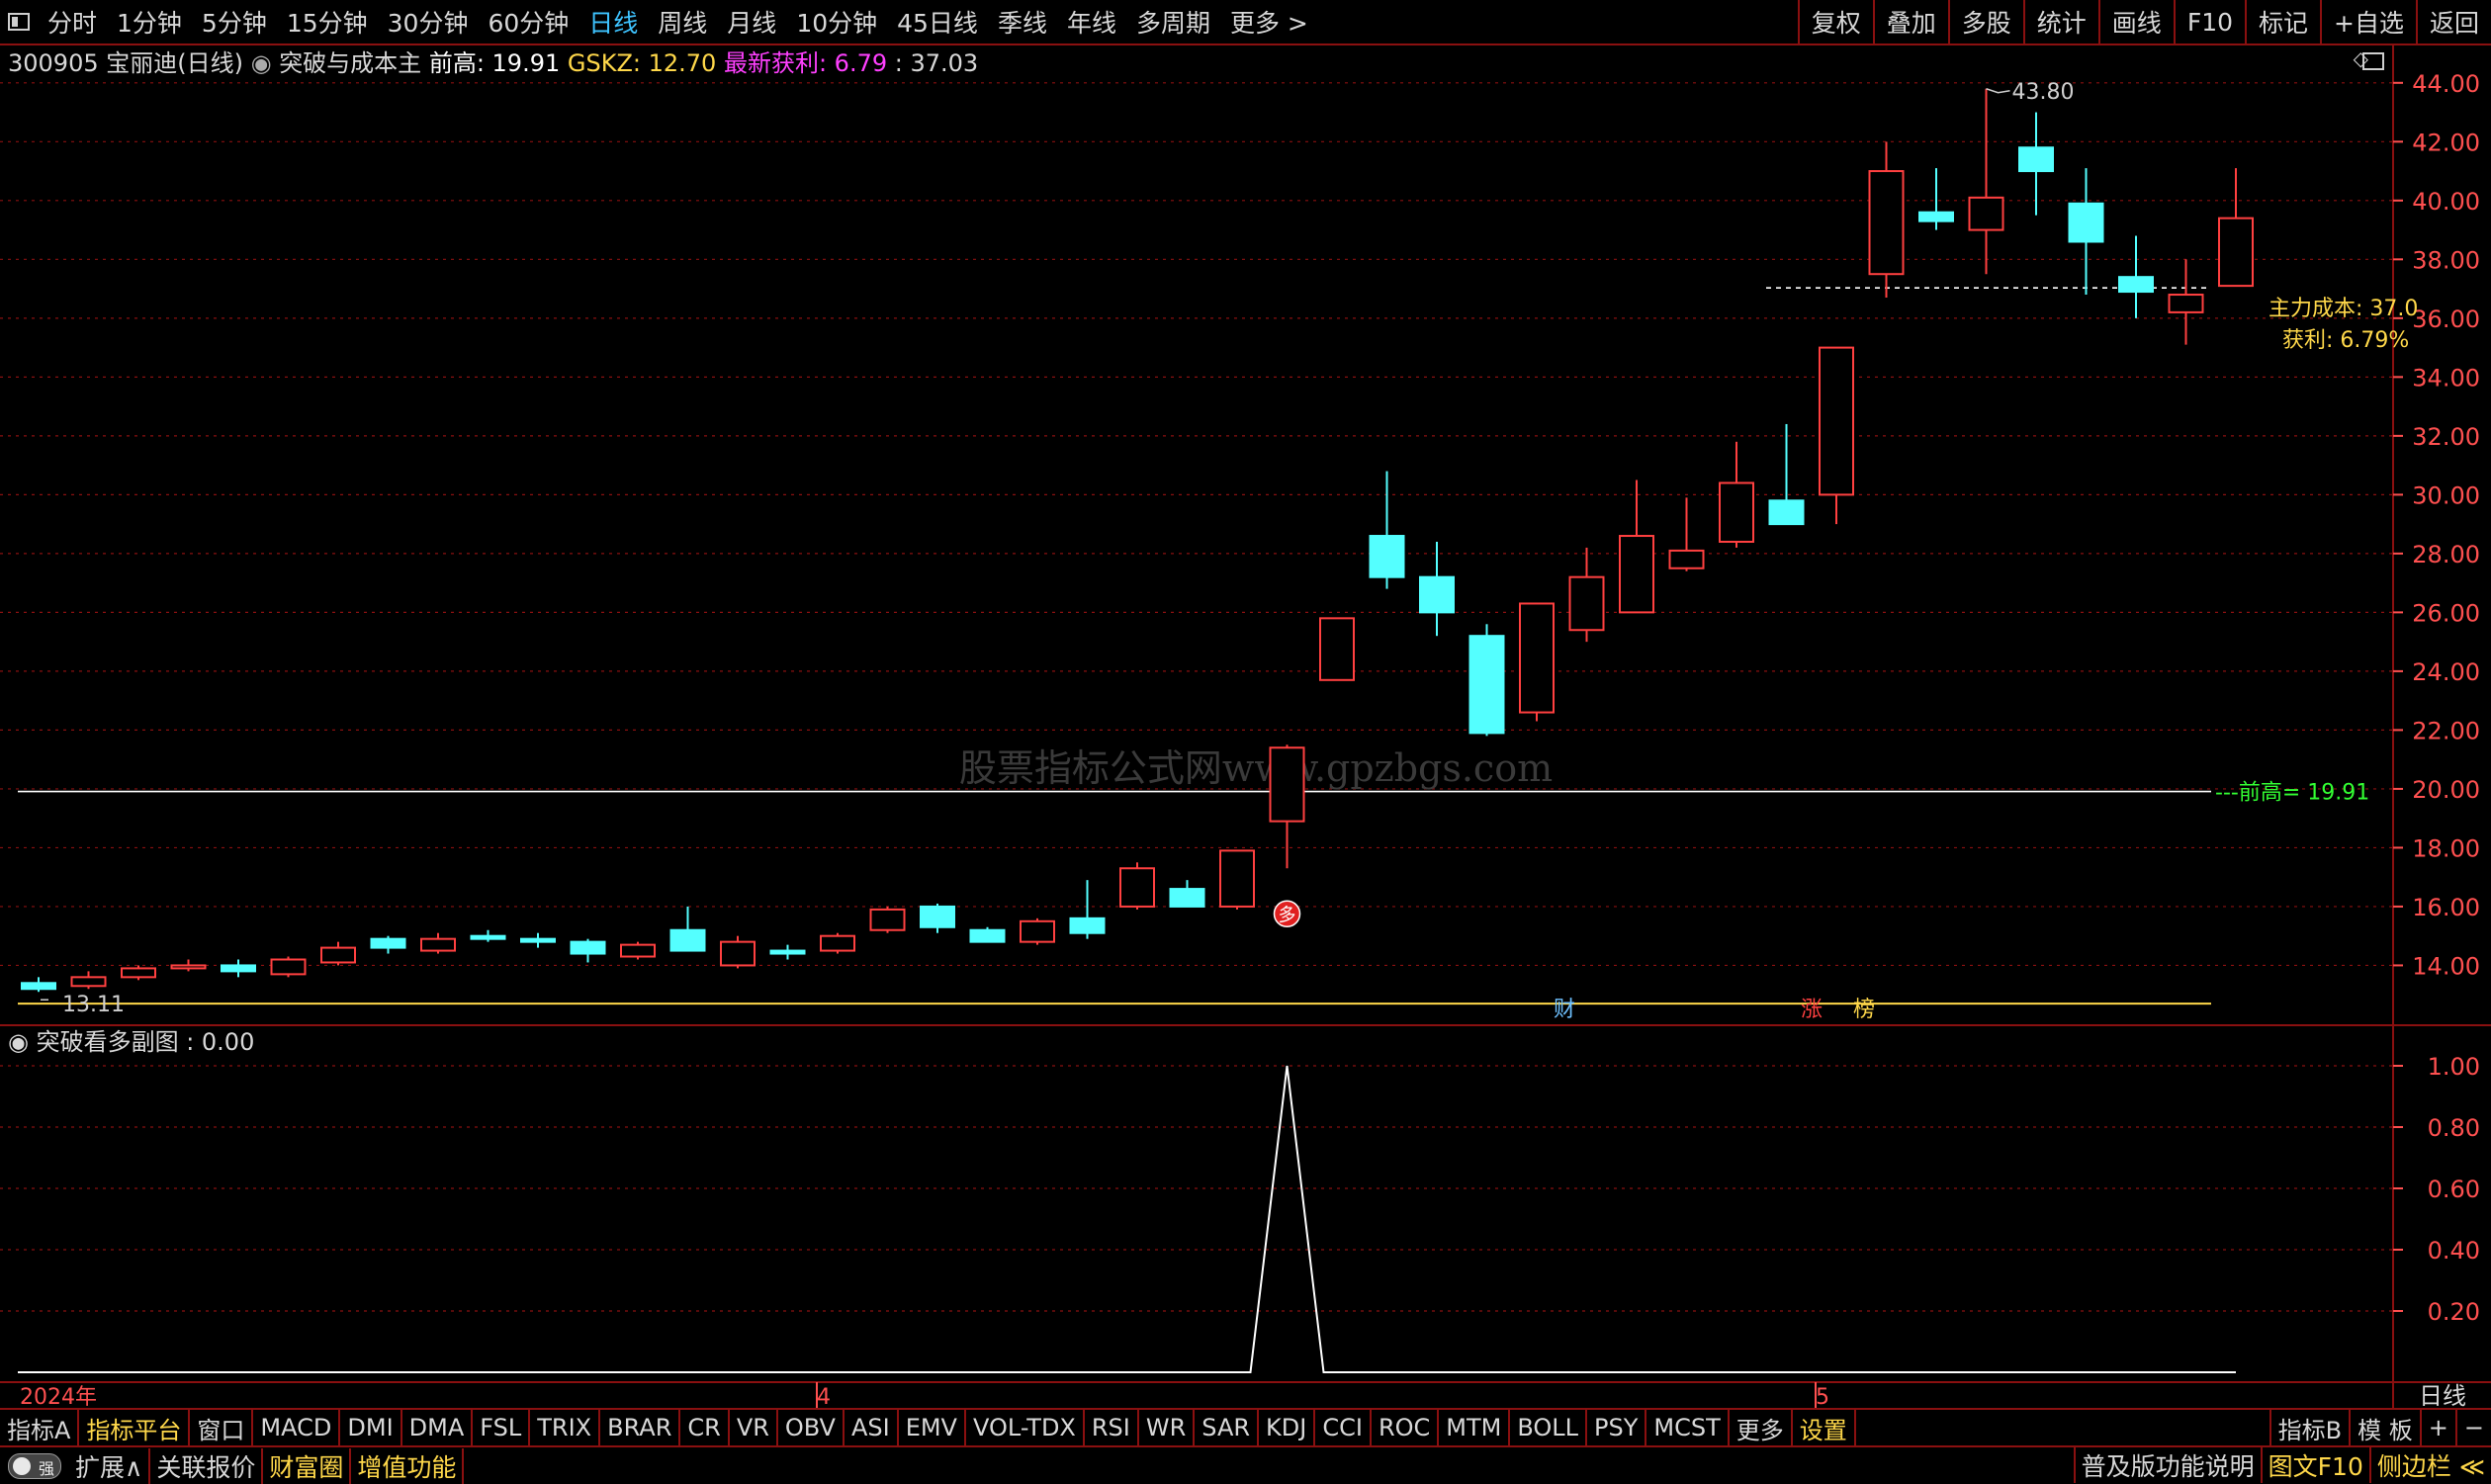  I want to click on indicator-tab-25: 更多, so click(1761, 1427).